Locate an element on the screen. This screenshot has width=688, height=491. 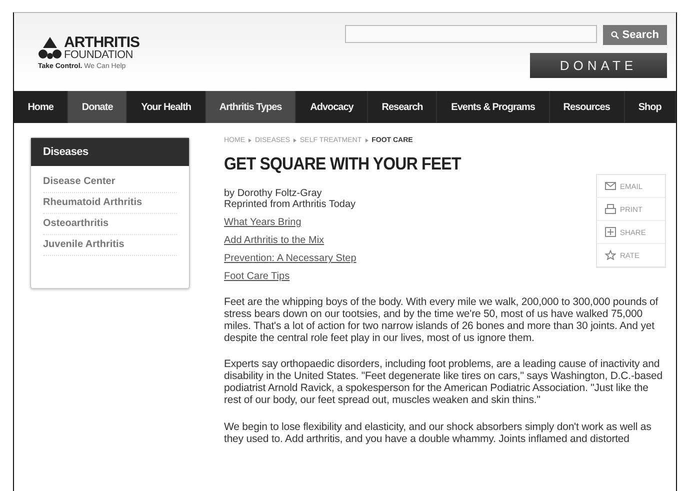
section-link: Add Arthritis to the Mix is located at coordinates (274, 240).